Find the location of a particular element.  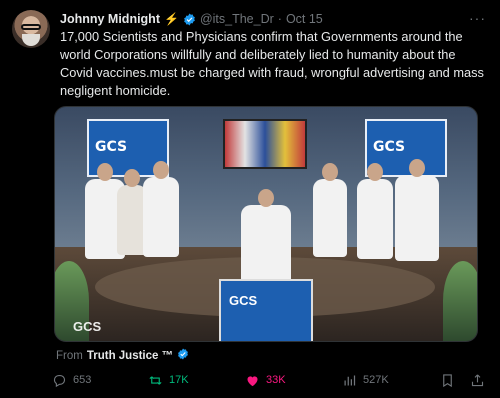

source-prefix: From is located at coordinates (69, 355).